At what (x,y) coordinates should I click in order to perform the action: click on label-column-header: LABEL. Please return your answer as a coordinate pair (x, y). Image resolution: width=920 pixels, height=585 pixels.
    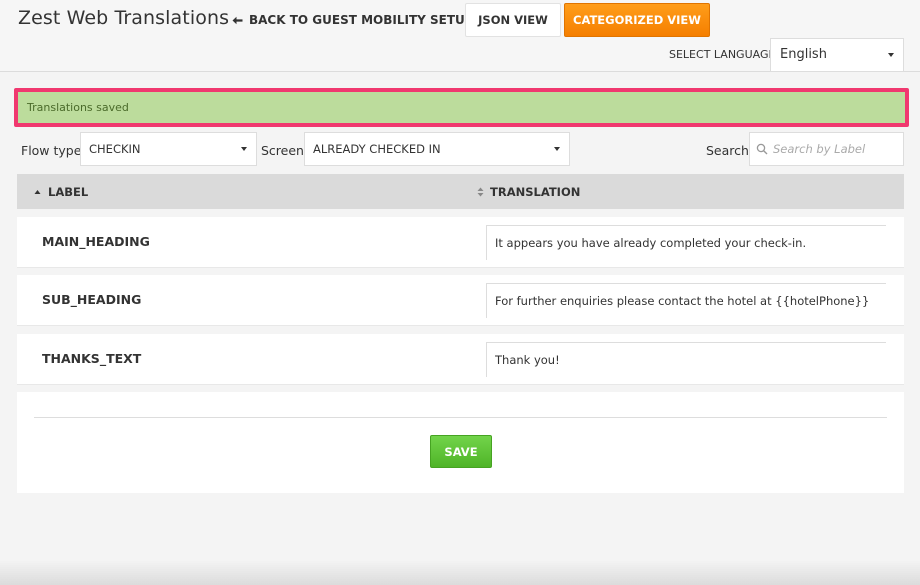
    Looking at the image, I should click on (60, 192).